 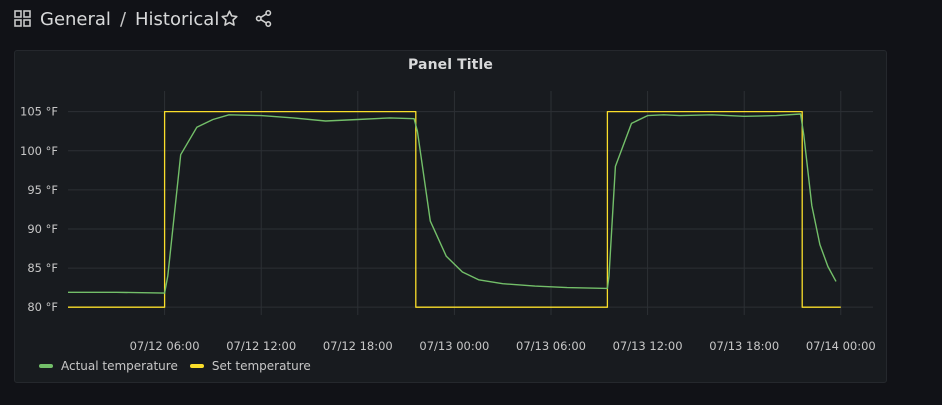 I want to click on y-tick-label: 105 °F, so click(x=39, y=112).